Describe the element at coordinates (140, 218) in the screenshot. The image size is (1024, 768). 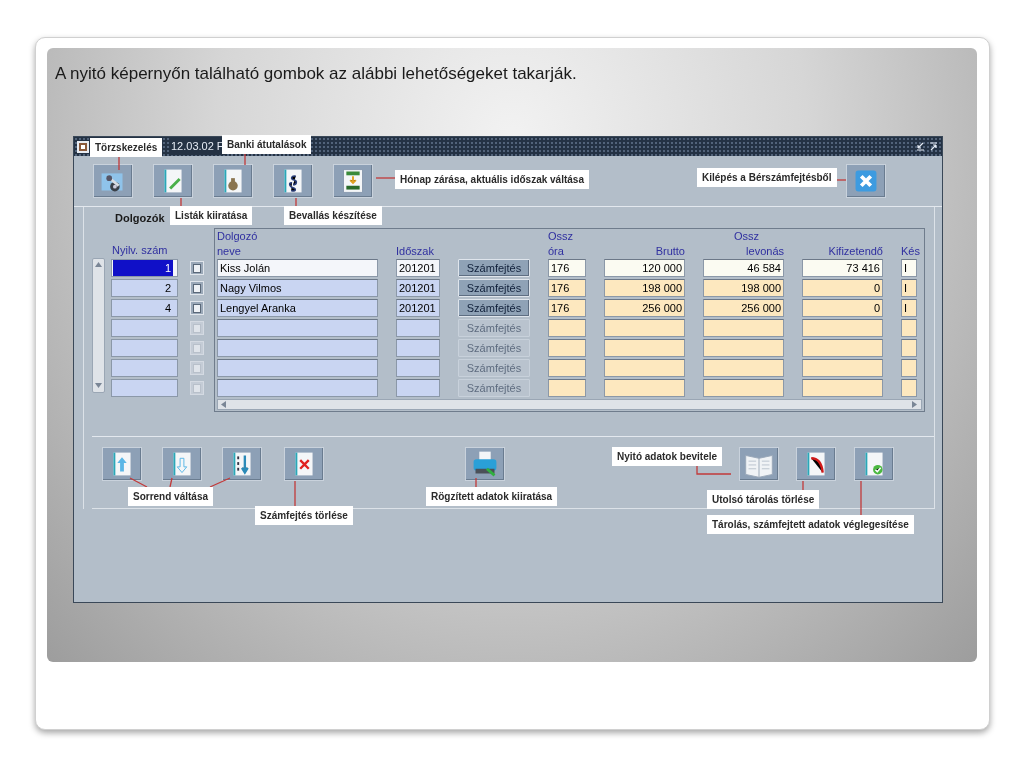
I see `section-label: Dolgozók` at that location.